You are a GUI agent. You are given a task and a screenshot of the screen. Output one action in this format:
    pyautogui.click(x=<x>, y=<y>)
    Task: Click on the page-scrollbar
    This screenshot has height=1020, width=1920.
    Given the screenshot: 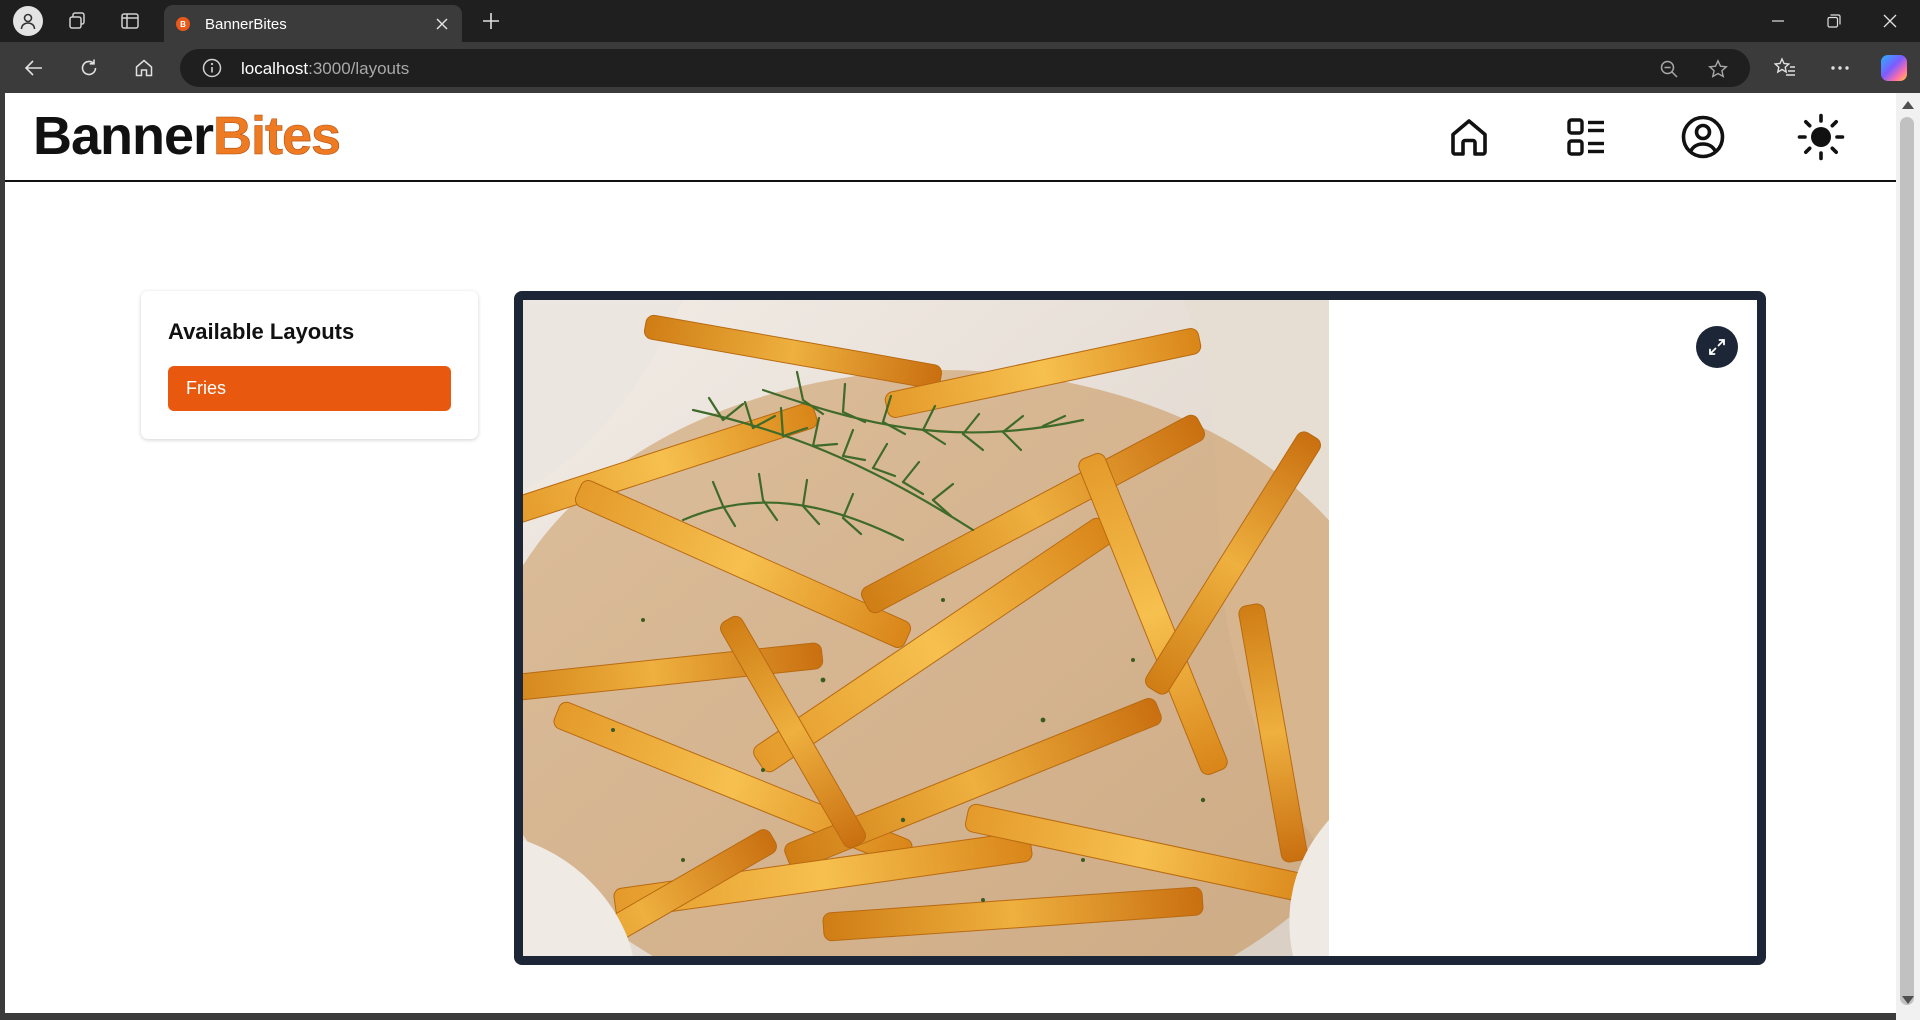 What is the action you would take?
    pyautogui.click(x=1908, y=556)
    